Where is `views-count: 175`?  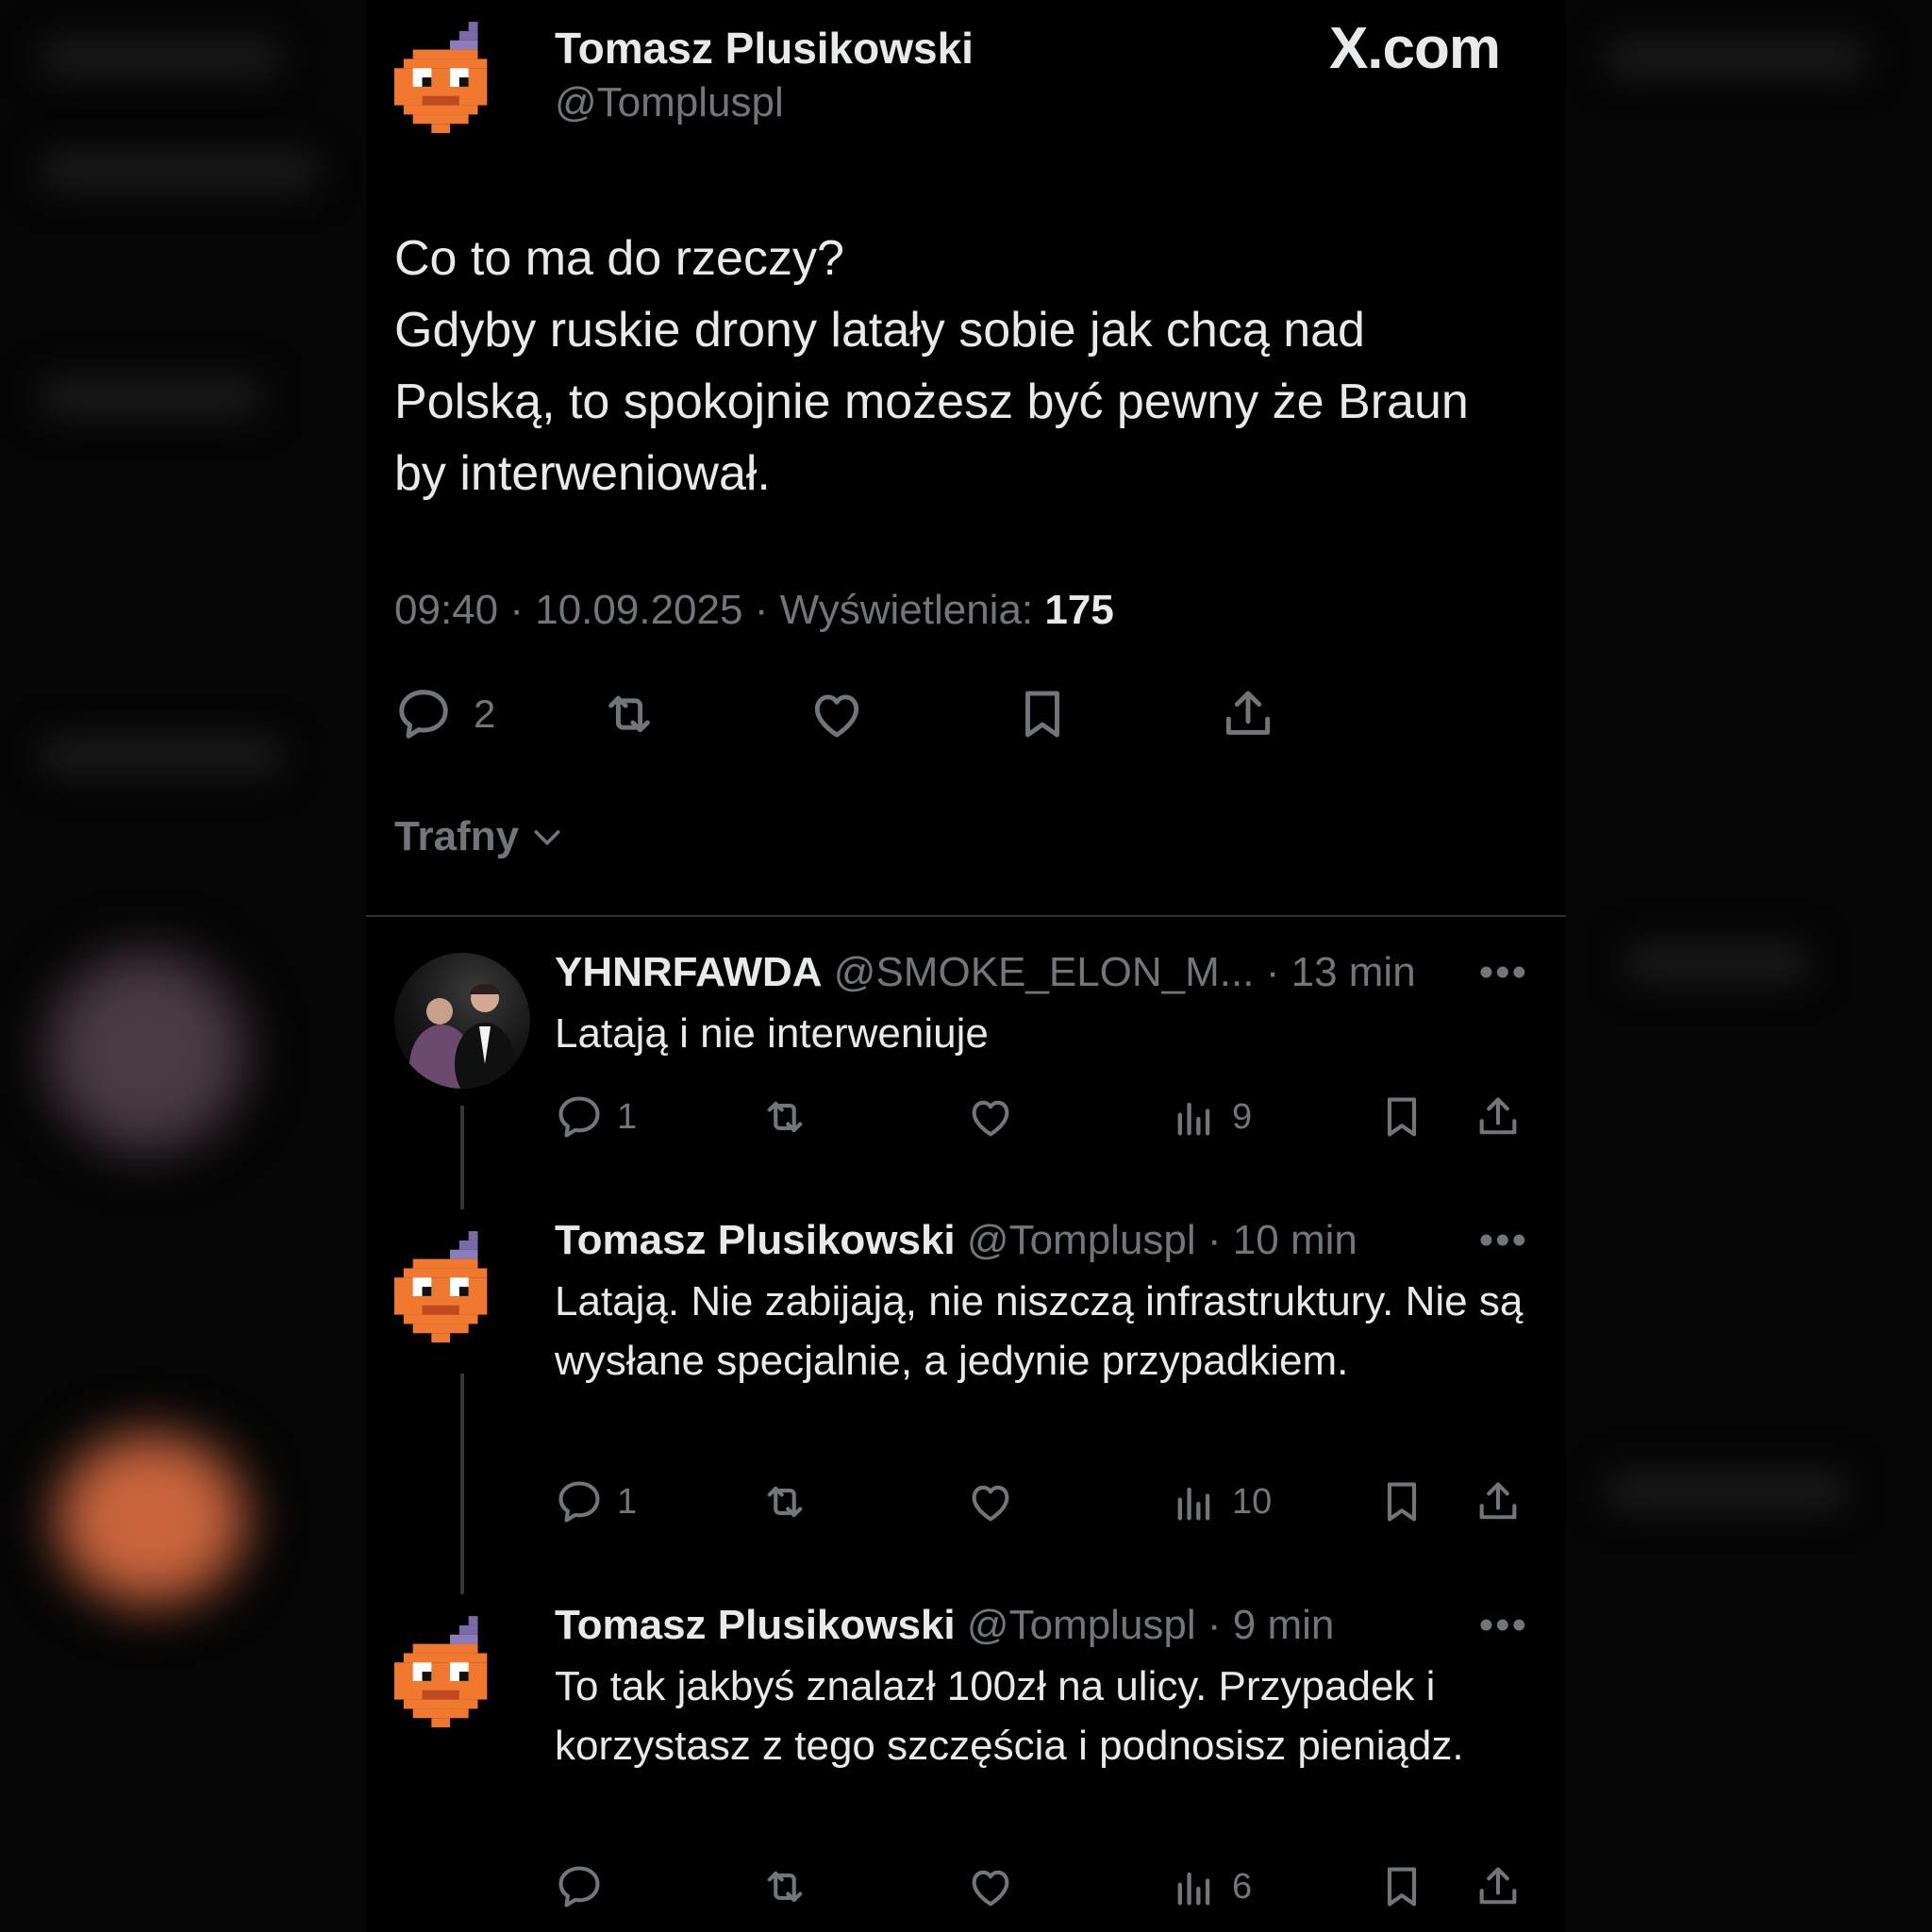 views-count: 175 is located at coordinates (1079, 610).